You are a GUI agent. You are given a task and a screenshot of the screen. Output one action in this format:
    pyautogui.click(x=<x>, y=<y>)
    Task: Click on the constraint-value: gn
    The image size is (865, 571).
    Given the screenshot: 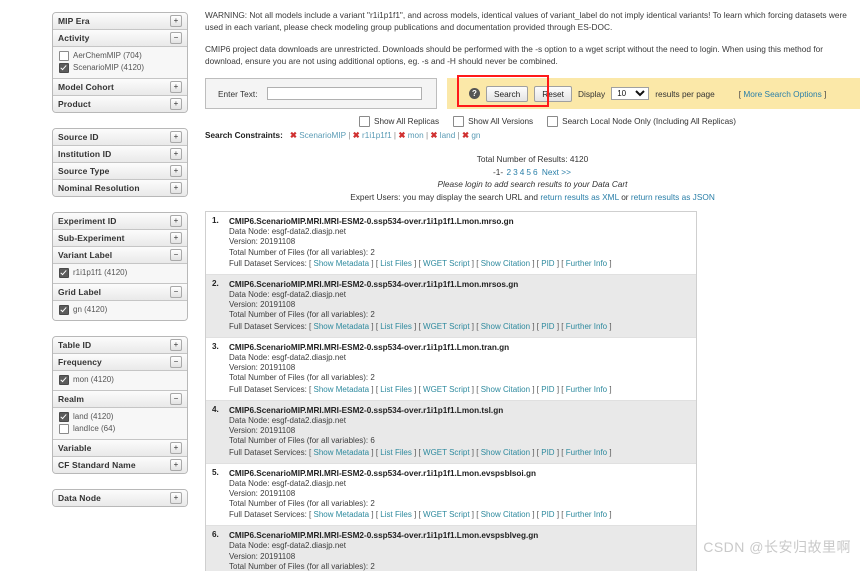 What is the action you would take?
    pyautogui.click(x=475, y=135)
    